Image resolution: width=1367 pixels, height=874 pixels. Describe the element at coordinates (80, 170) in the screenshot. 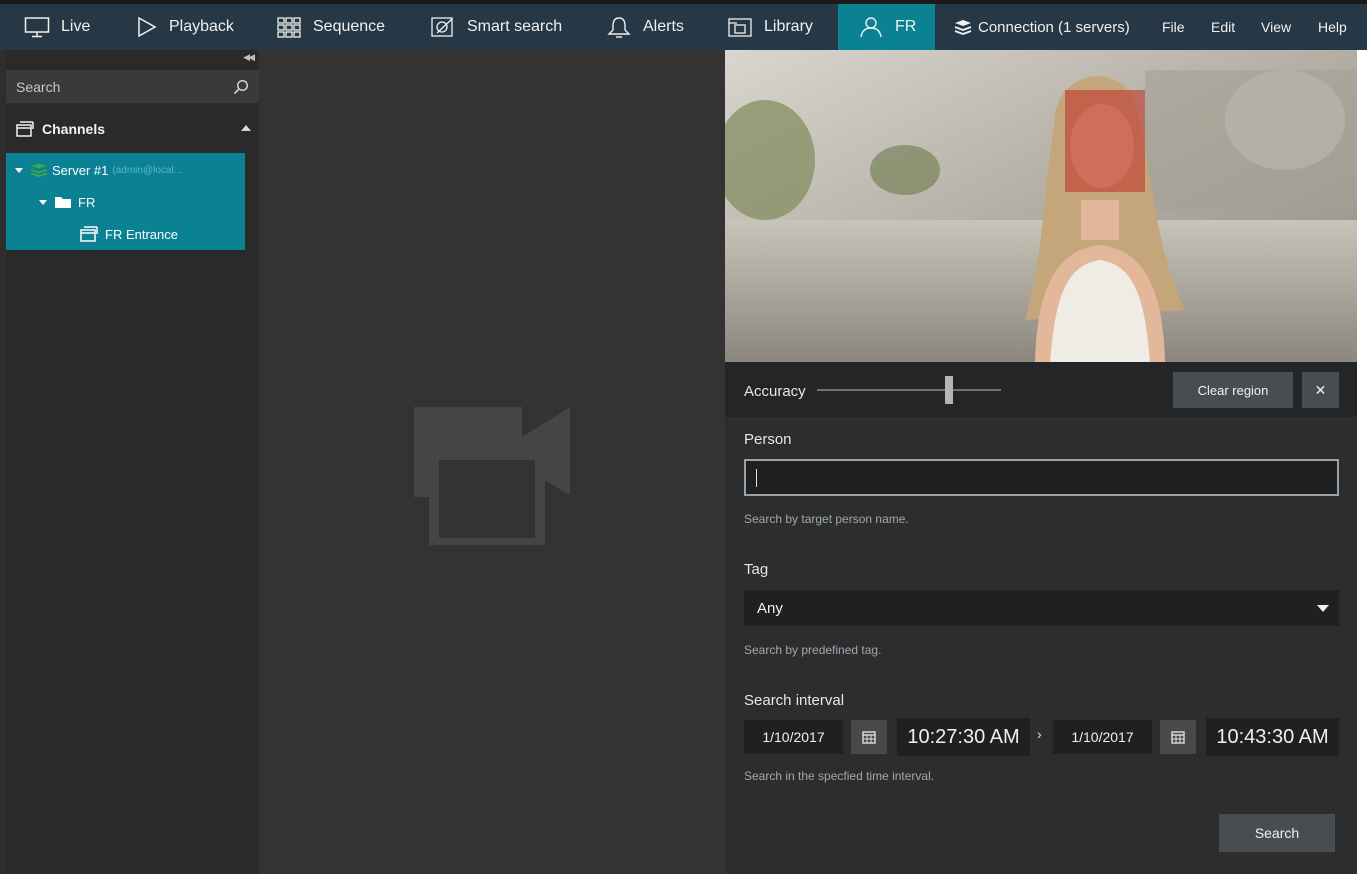

I see `server-name: Server #1` at that location.